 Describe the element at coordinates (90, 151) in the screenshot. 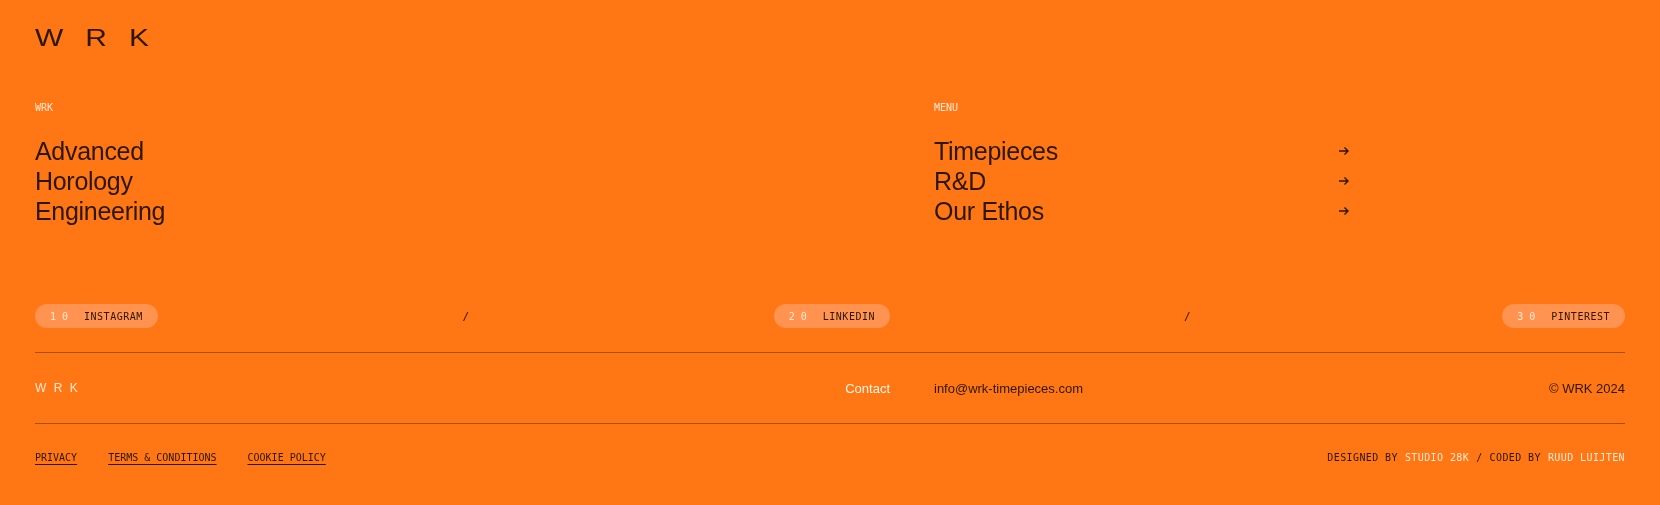

I see `tagline-text: Advanced` at that location.